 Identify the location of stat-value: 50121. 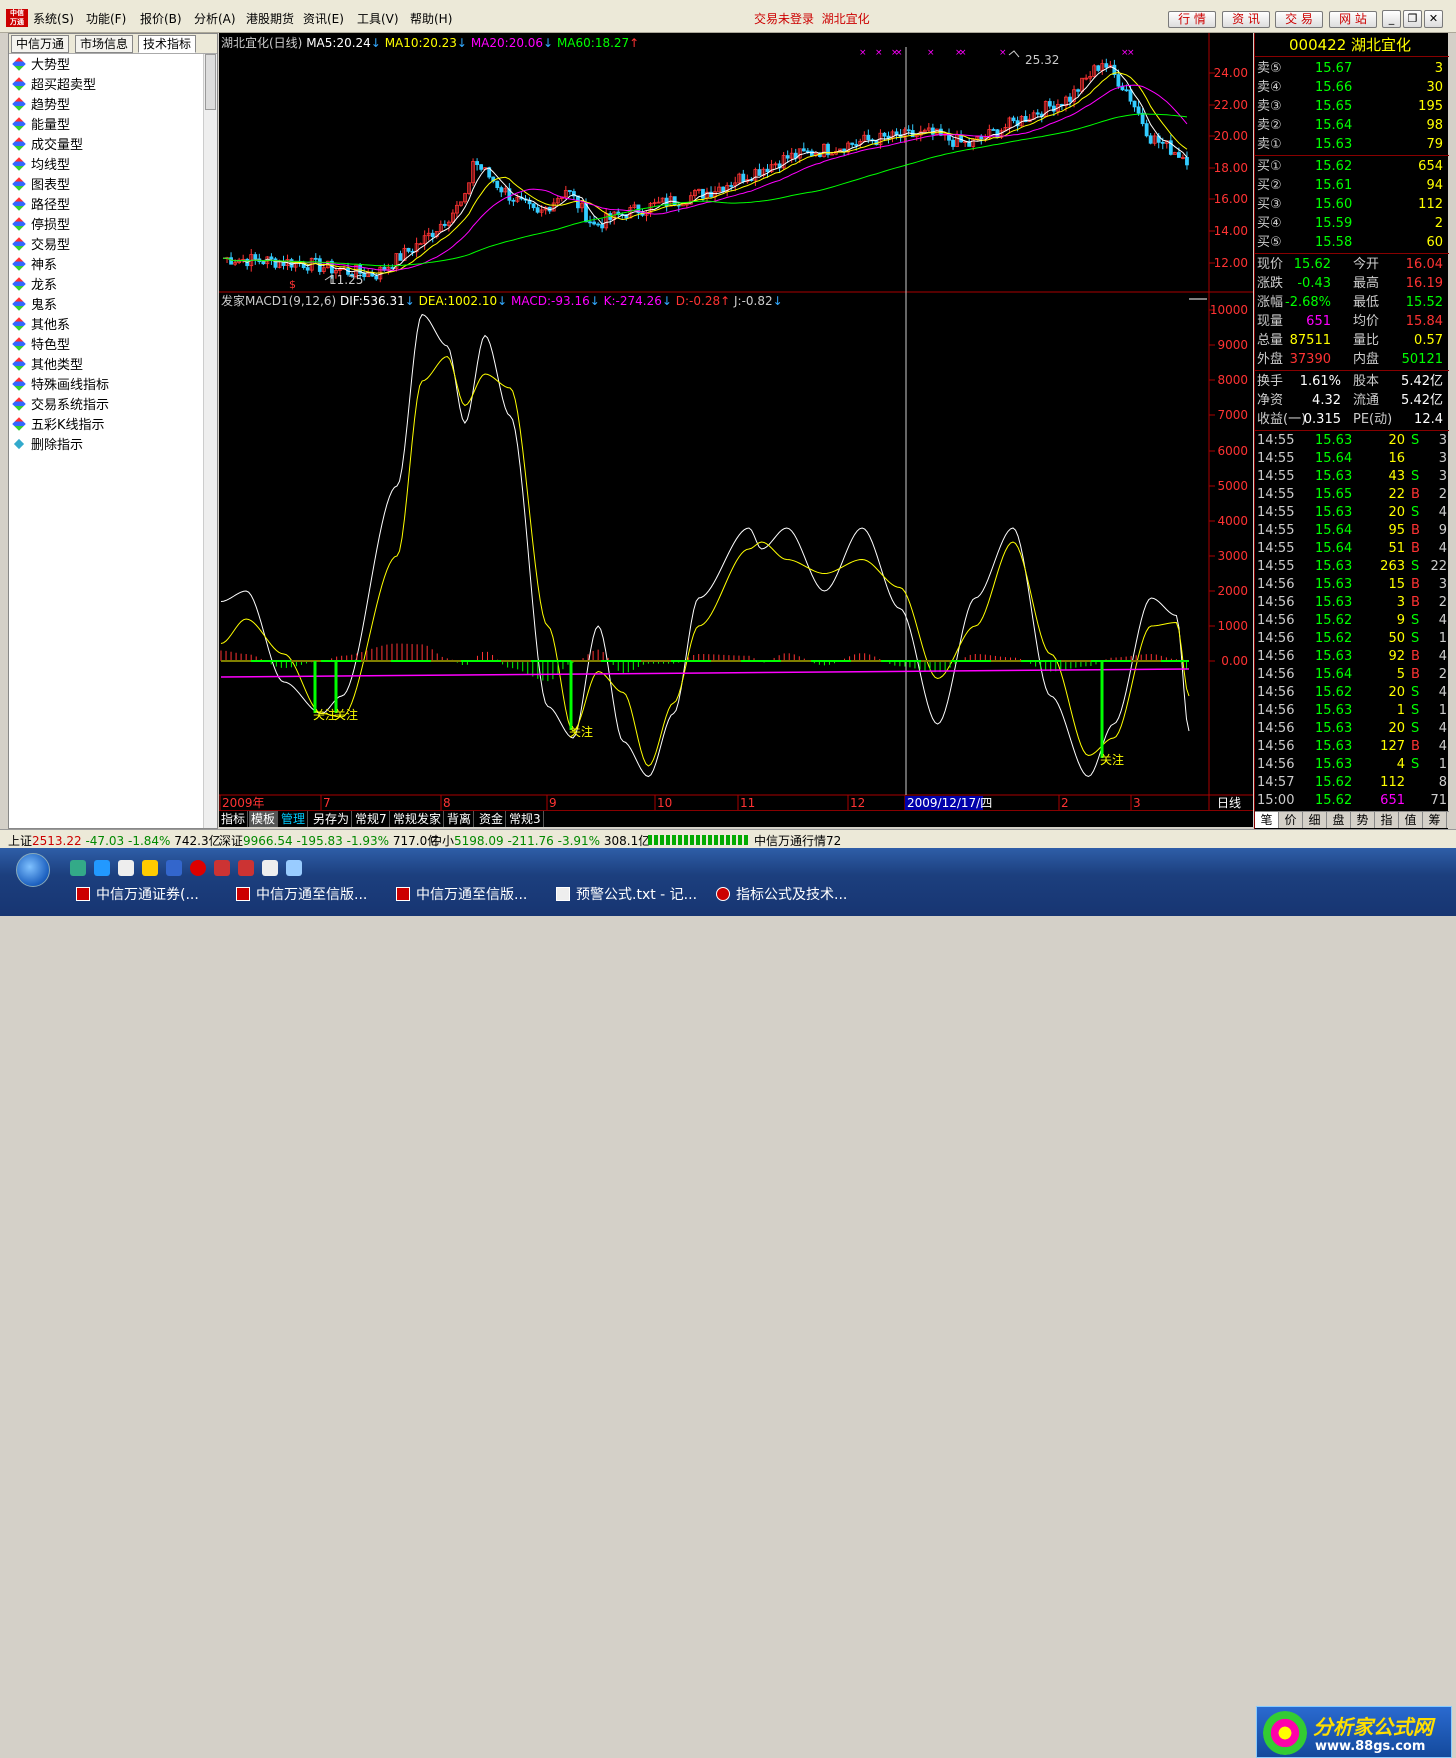
(1422, 359).